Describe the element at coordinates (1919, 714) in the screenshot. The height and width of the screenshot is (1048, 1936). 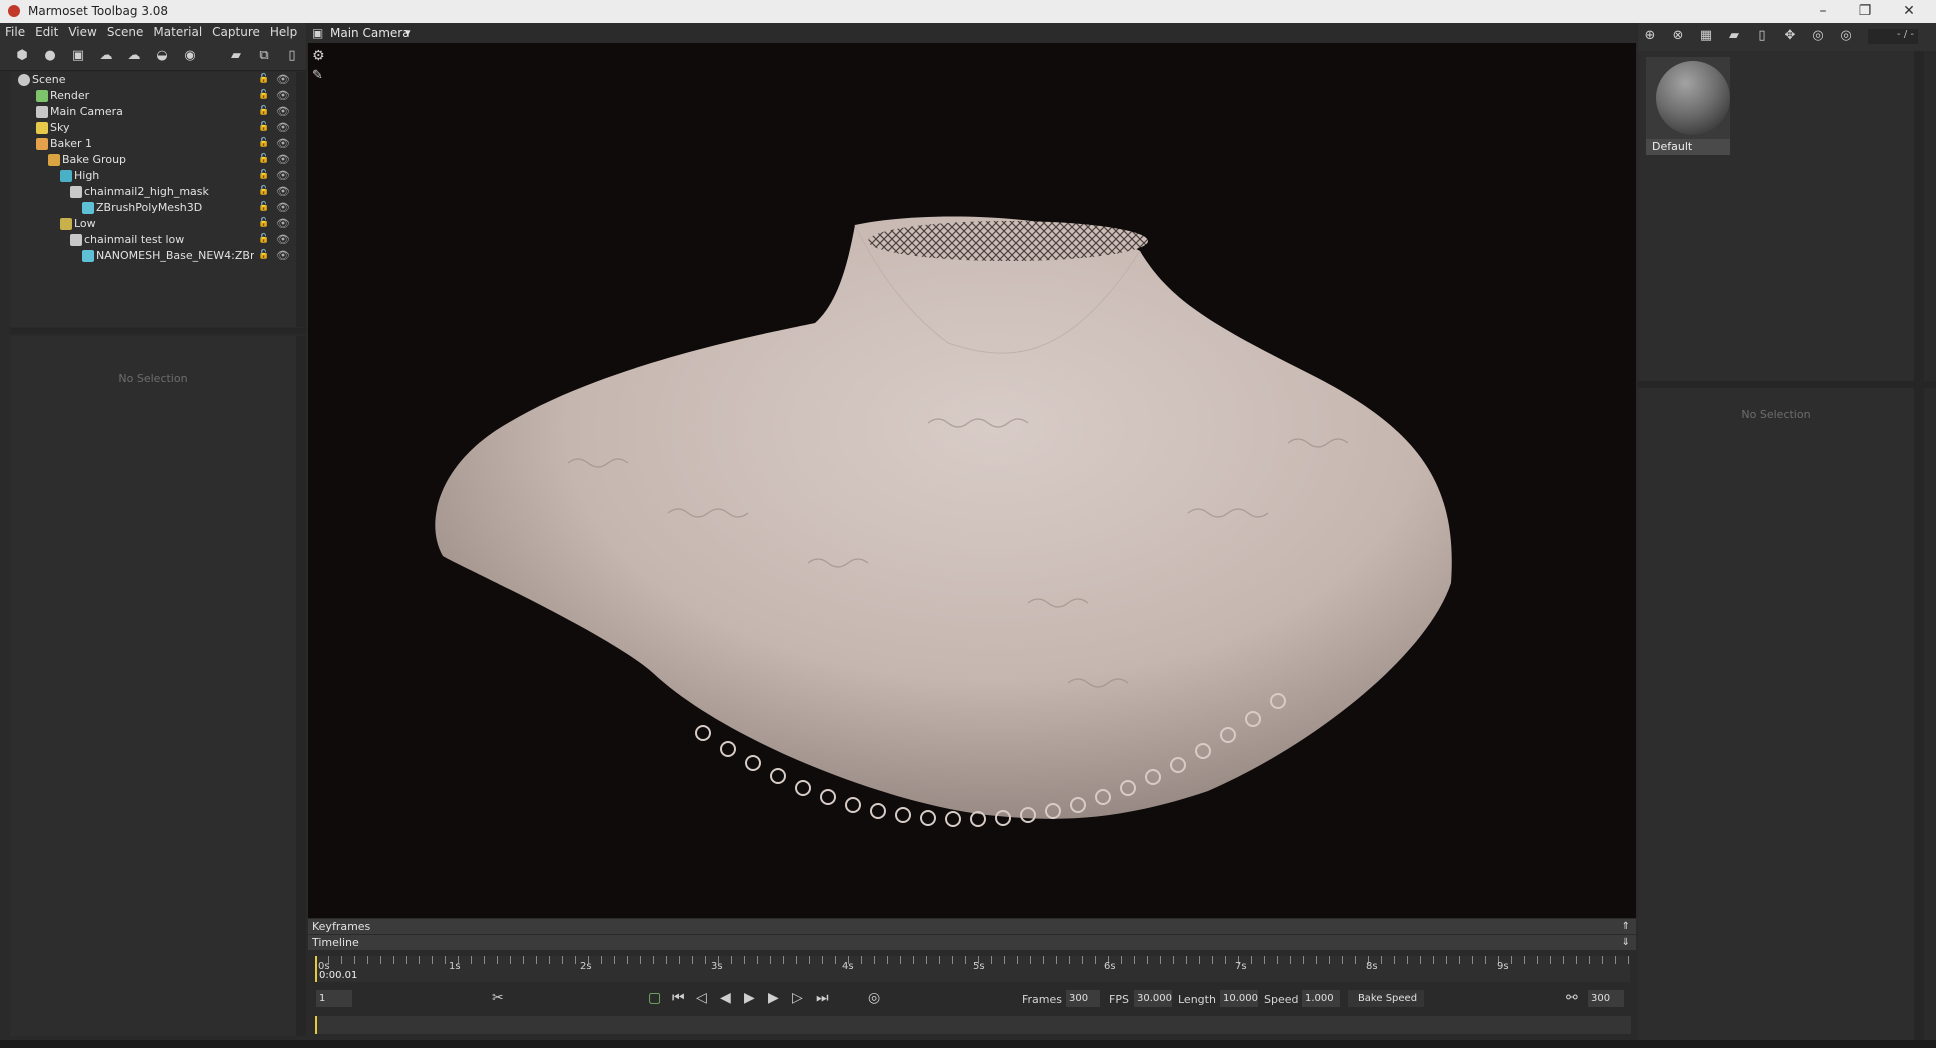
I see `material-properties-scrollbar` at that location.